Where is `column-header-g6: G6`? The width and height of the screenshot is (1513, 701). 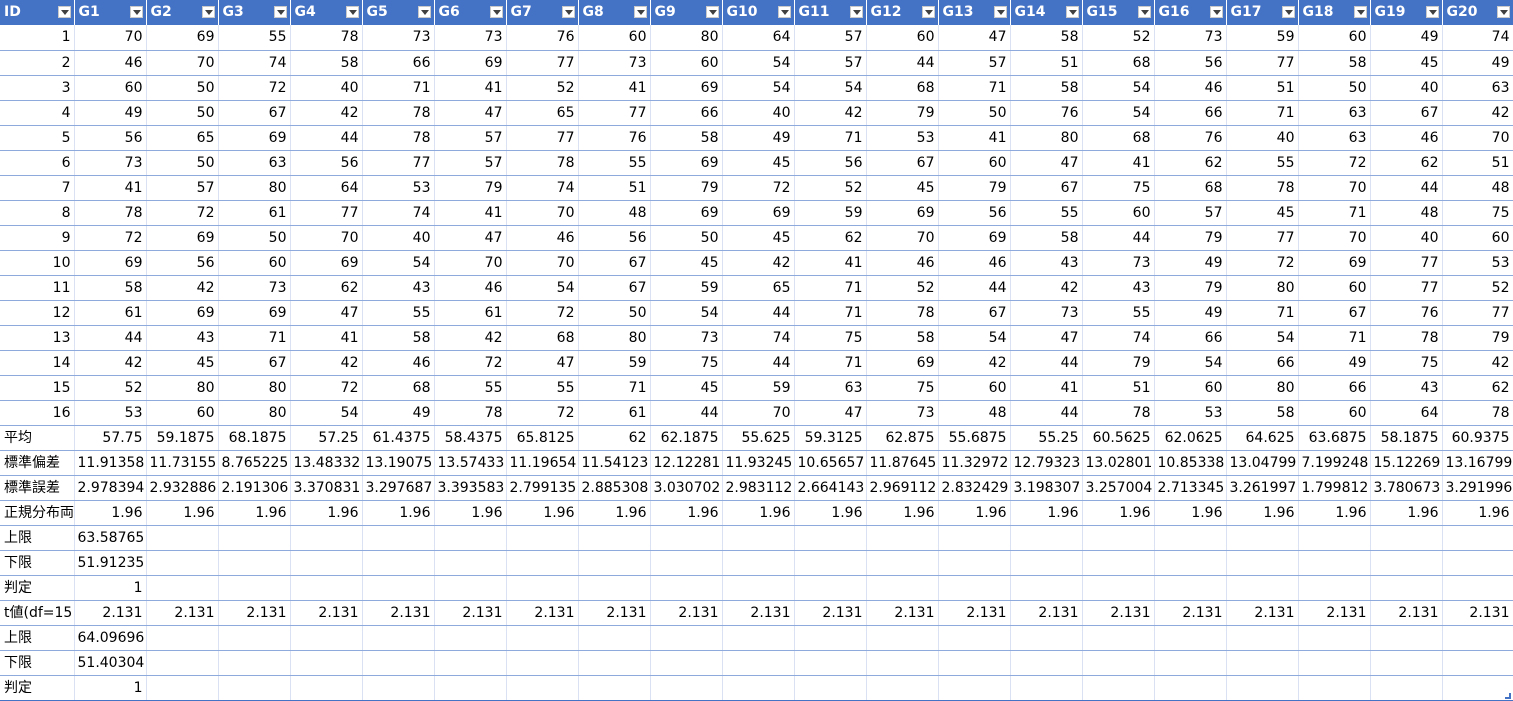
column-header-g6: G6 is located at coordinates (470, 12).